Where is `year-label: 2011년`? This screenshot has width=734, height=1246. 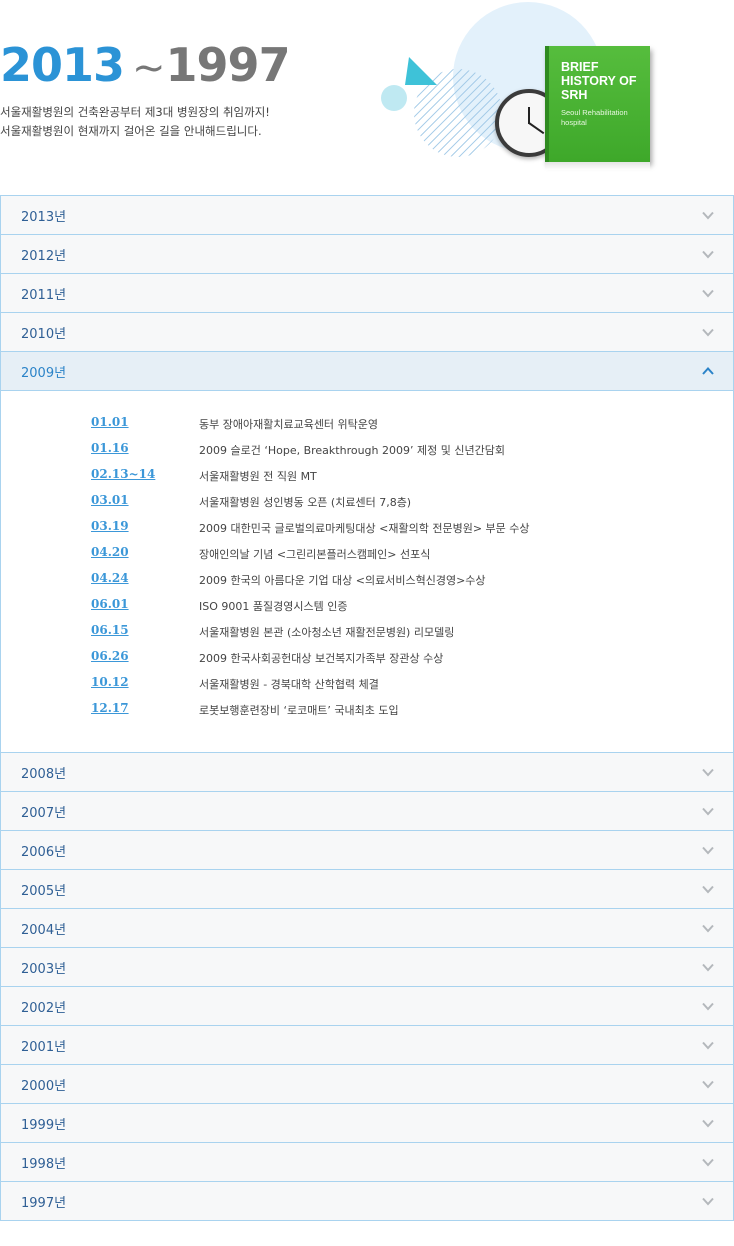 year-label: 2011년 is located at coordinates (44, 295).